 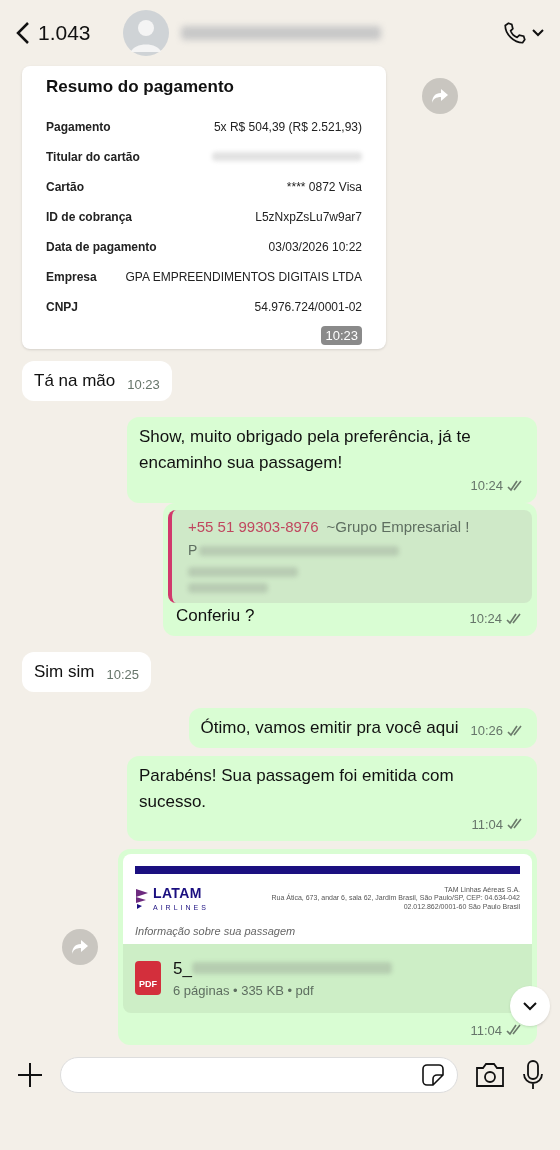 What do you see at coordinates (182, 968) in the screenshot?
I see `file-name: 5_` at bounding box center [182, 968].